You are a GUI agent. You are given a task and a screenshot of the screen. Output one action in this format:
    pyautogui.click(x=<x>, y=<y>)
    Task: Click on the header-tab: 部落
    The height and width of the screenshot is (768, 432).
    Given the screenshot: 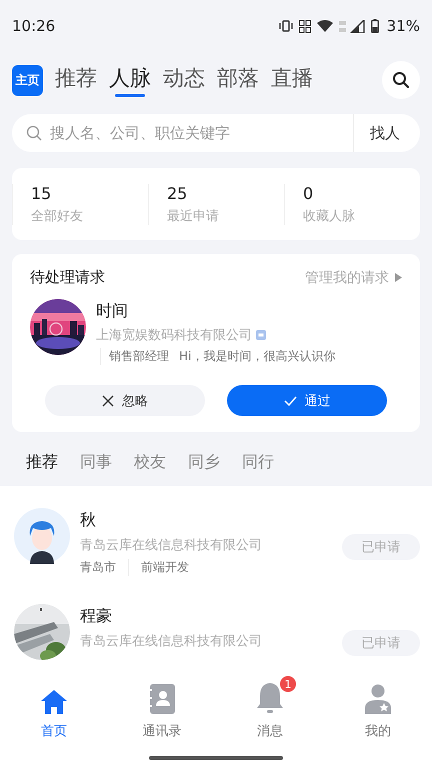 What is the action you would take?
    pyautogui.click(x=238, y=80)
    